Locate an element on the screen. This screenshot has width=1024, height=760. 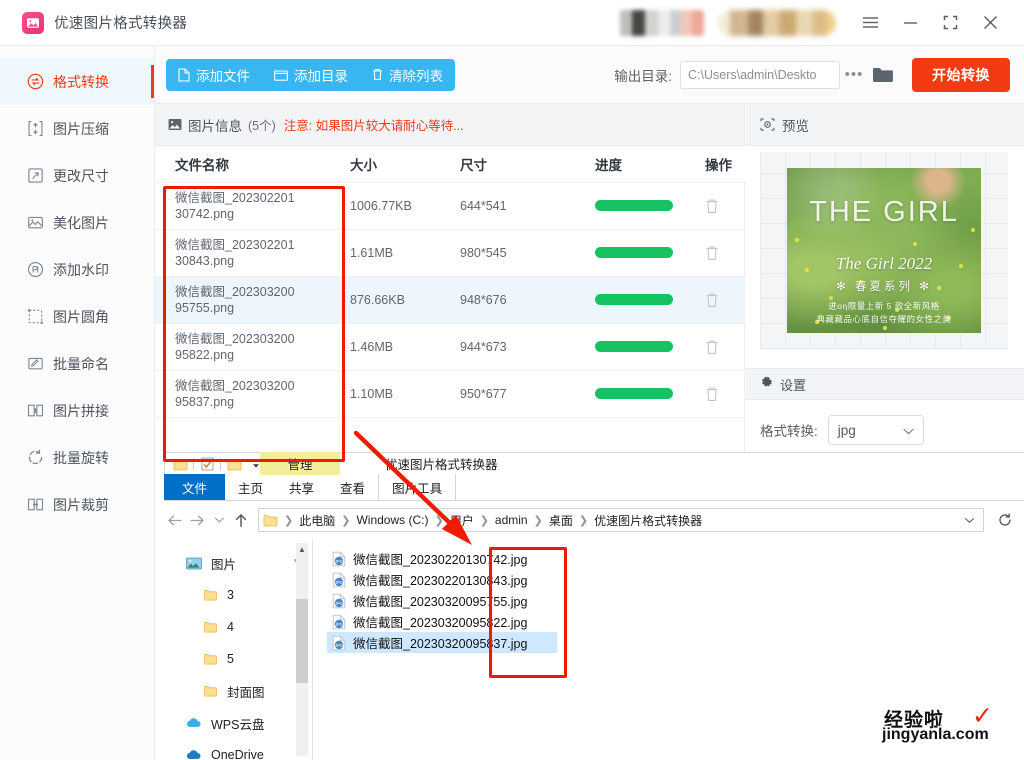
nav-item-folder-5: 5 is located at coordinates (238, 659).